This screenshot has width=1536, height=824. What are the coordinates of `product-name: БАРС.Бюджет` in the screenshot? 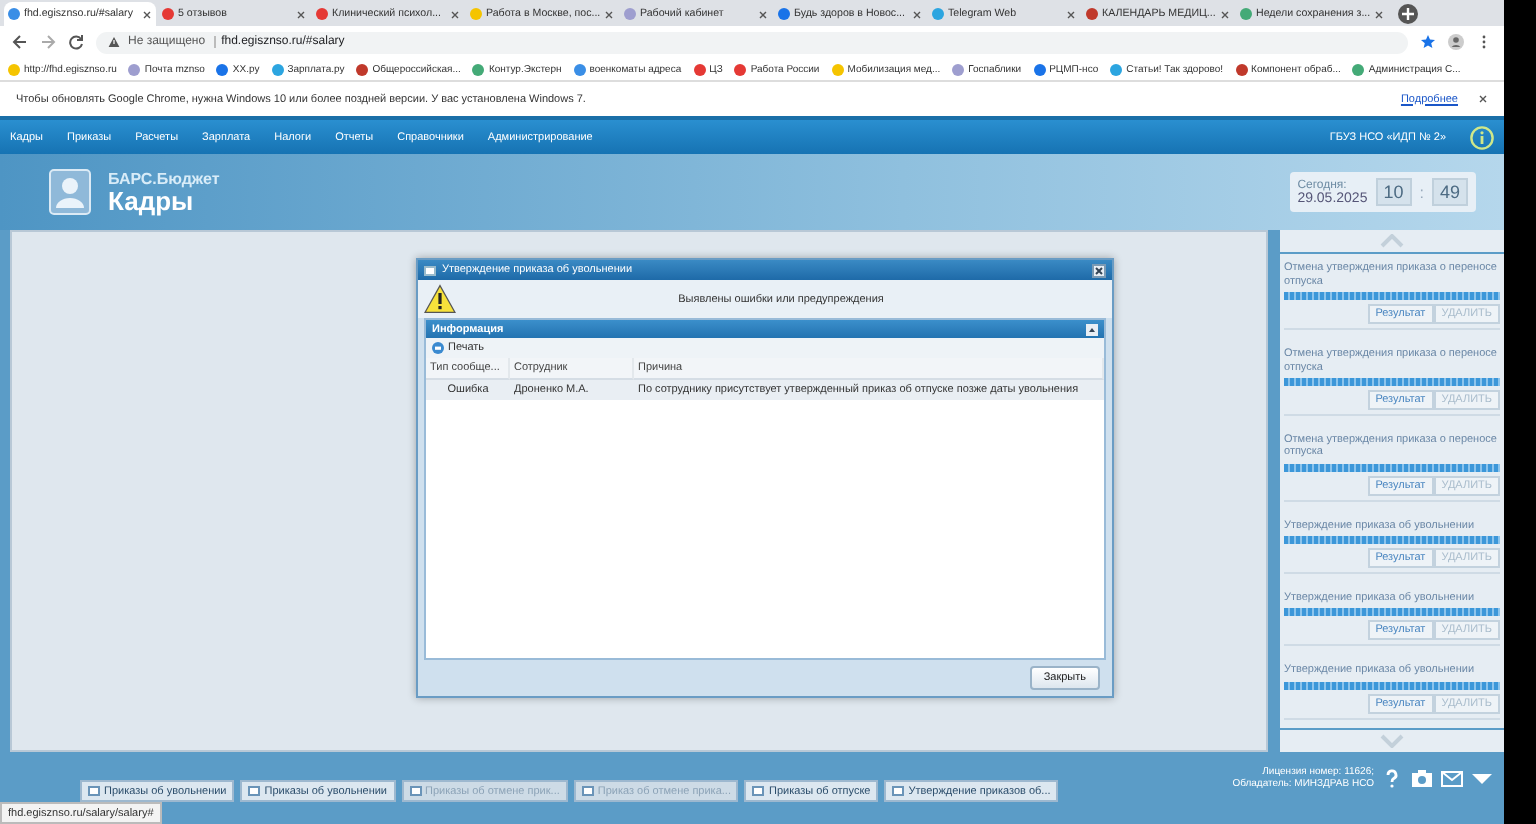 It's located at (164, 179).